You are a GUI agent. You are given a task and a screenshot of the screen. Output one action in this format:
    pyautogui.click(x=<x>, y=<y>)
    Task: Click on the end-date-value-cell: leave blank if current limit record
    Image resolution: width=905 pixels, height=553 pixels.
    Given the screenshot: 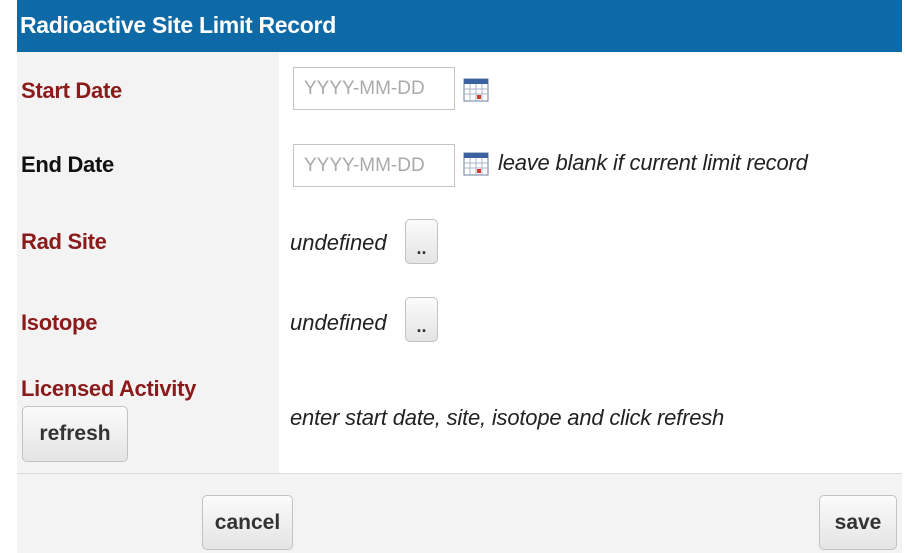 What is the action you would take?
    pyautogui.click(x=590, y=166)
    